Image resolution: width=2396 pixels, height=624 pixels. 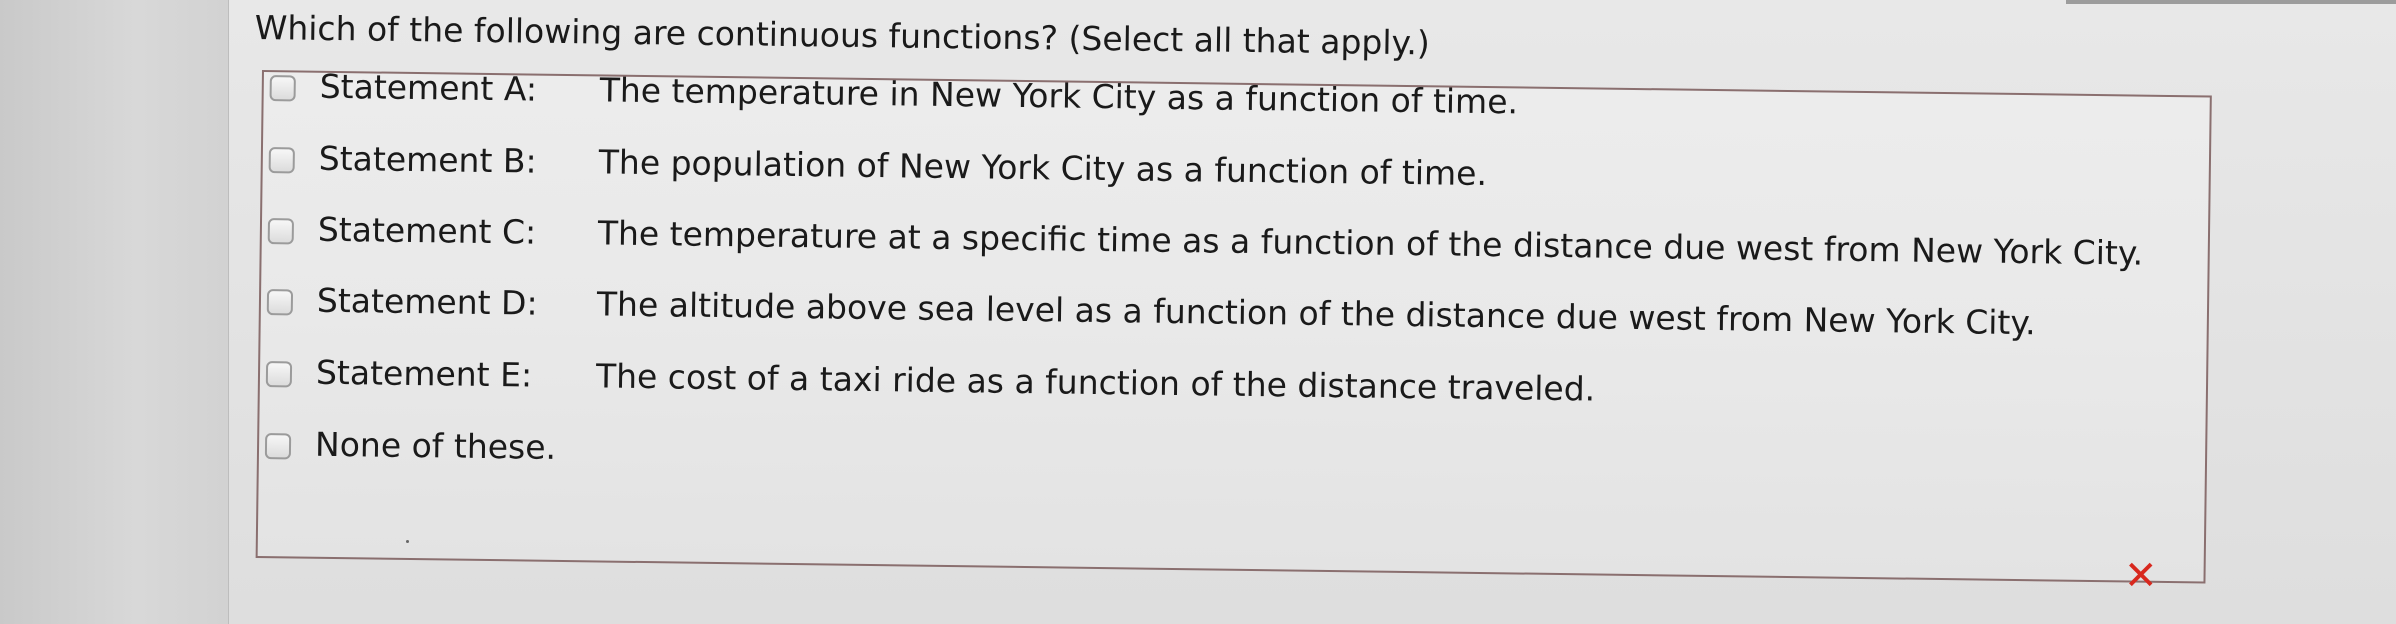 I want to click on top-divider, so click(x=2231, y=2).